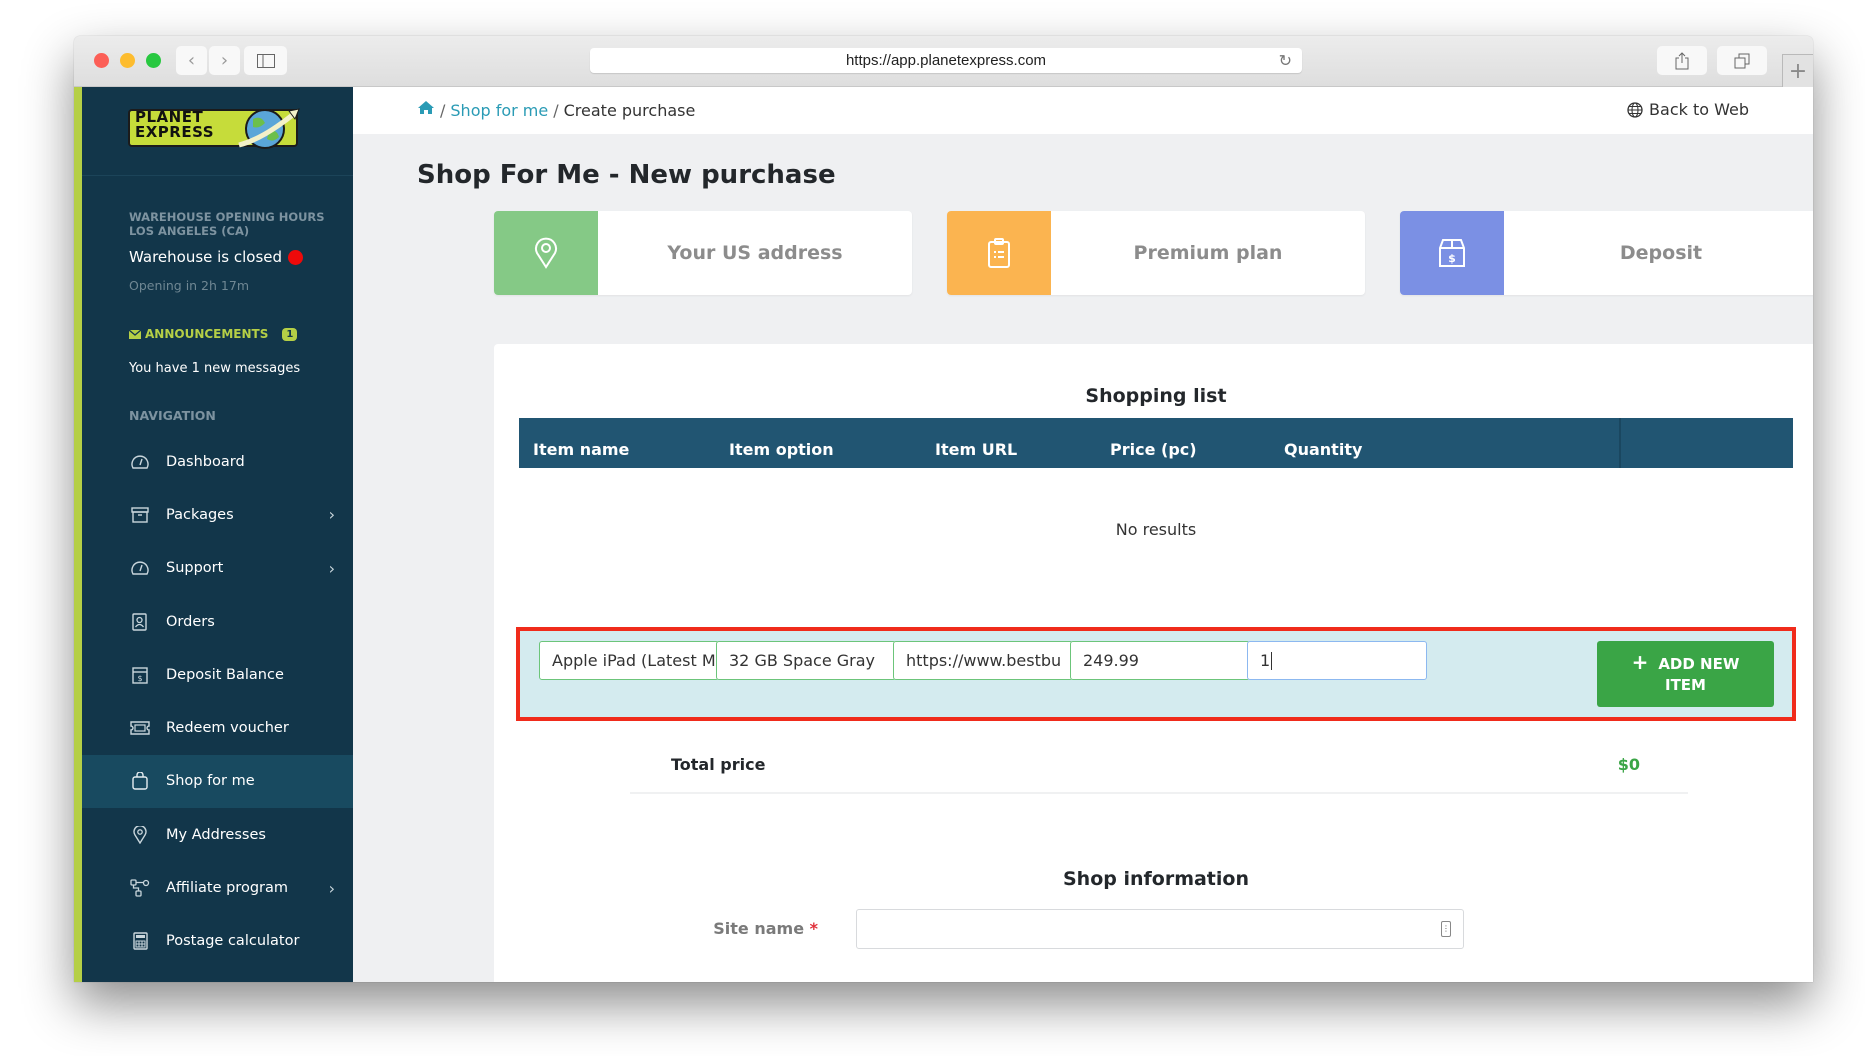 Image resolution: width=1865 pixels, height=1056 pixels. Describe the element at coordinates (217, 887) in the screenshot. I see `sidebar-item-affiliate-program: Affiliate program ›` at that location.